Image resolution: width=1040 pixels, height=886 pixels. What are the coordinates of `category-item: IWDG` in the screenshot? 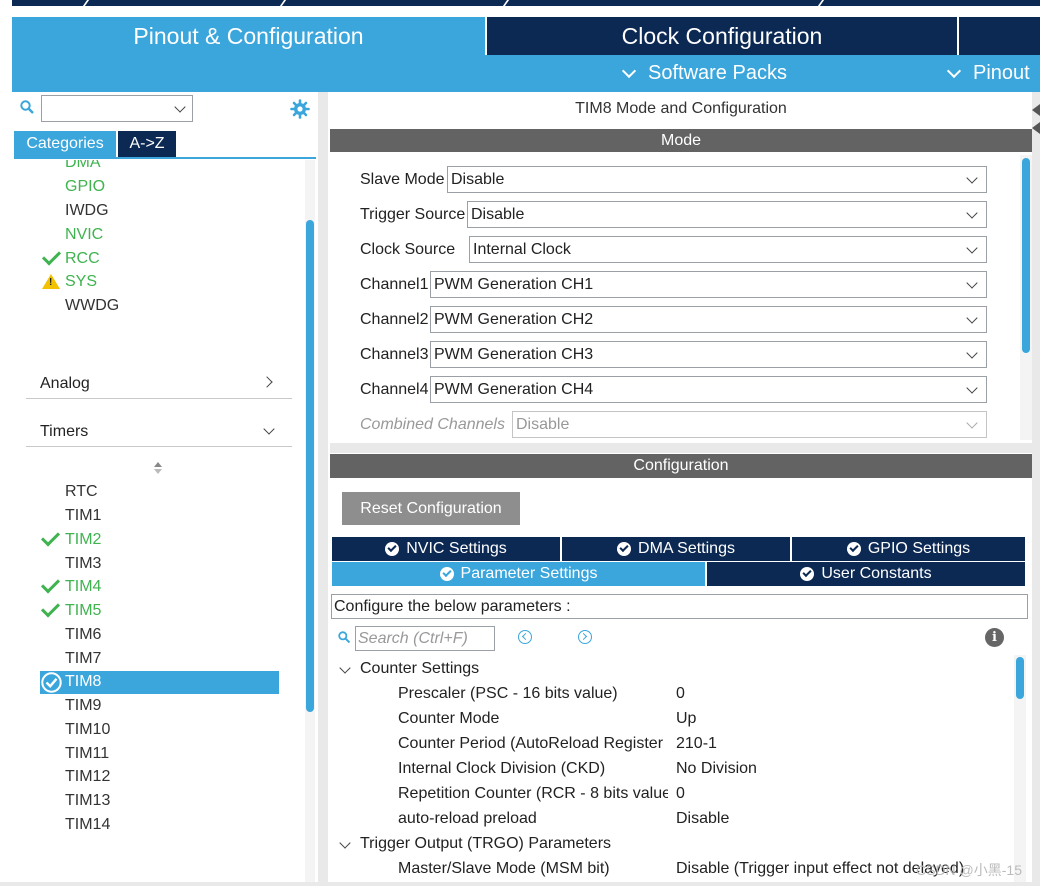 It's located at (87, 211).